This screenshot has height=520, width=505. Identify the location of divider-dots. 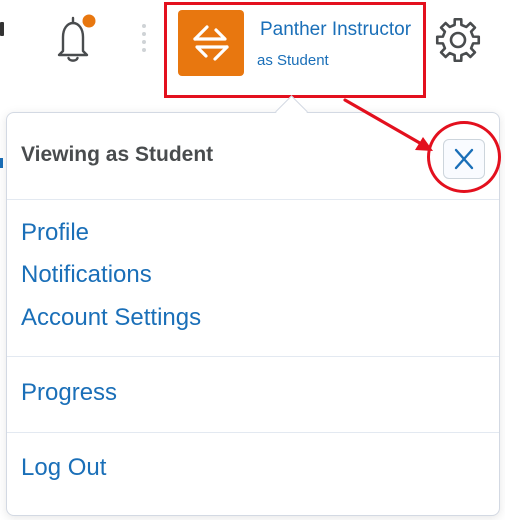
(144, 40).